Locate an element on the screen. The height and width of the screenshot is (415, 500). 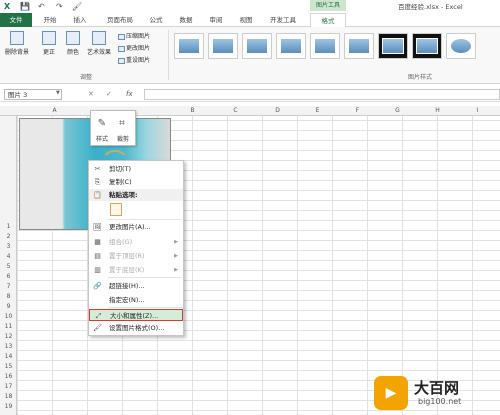
menu-label: 置于顶层(R) is located at coordinates (127, 256).